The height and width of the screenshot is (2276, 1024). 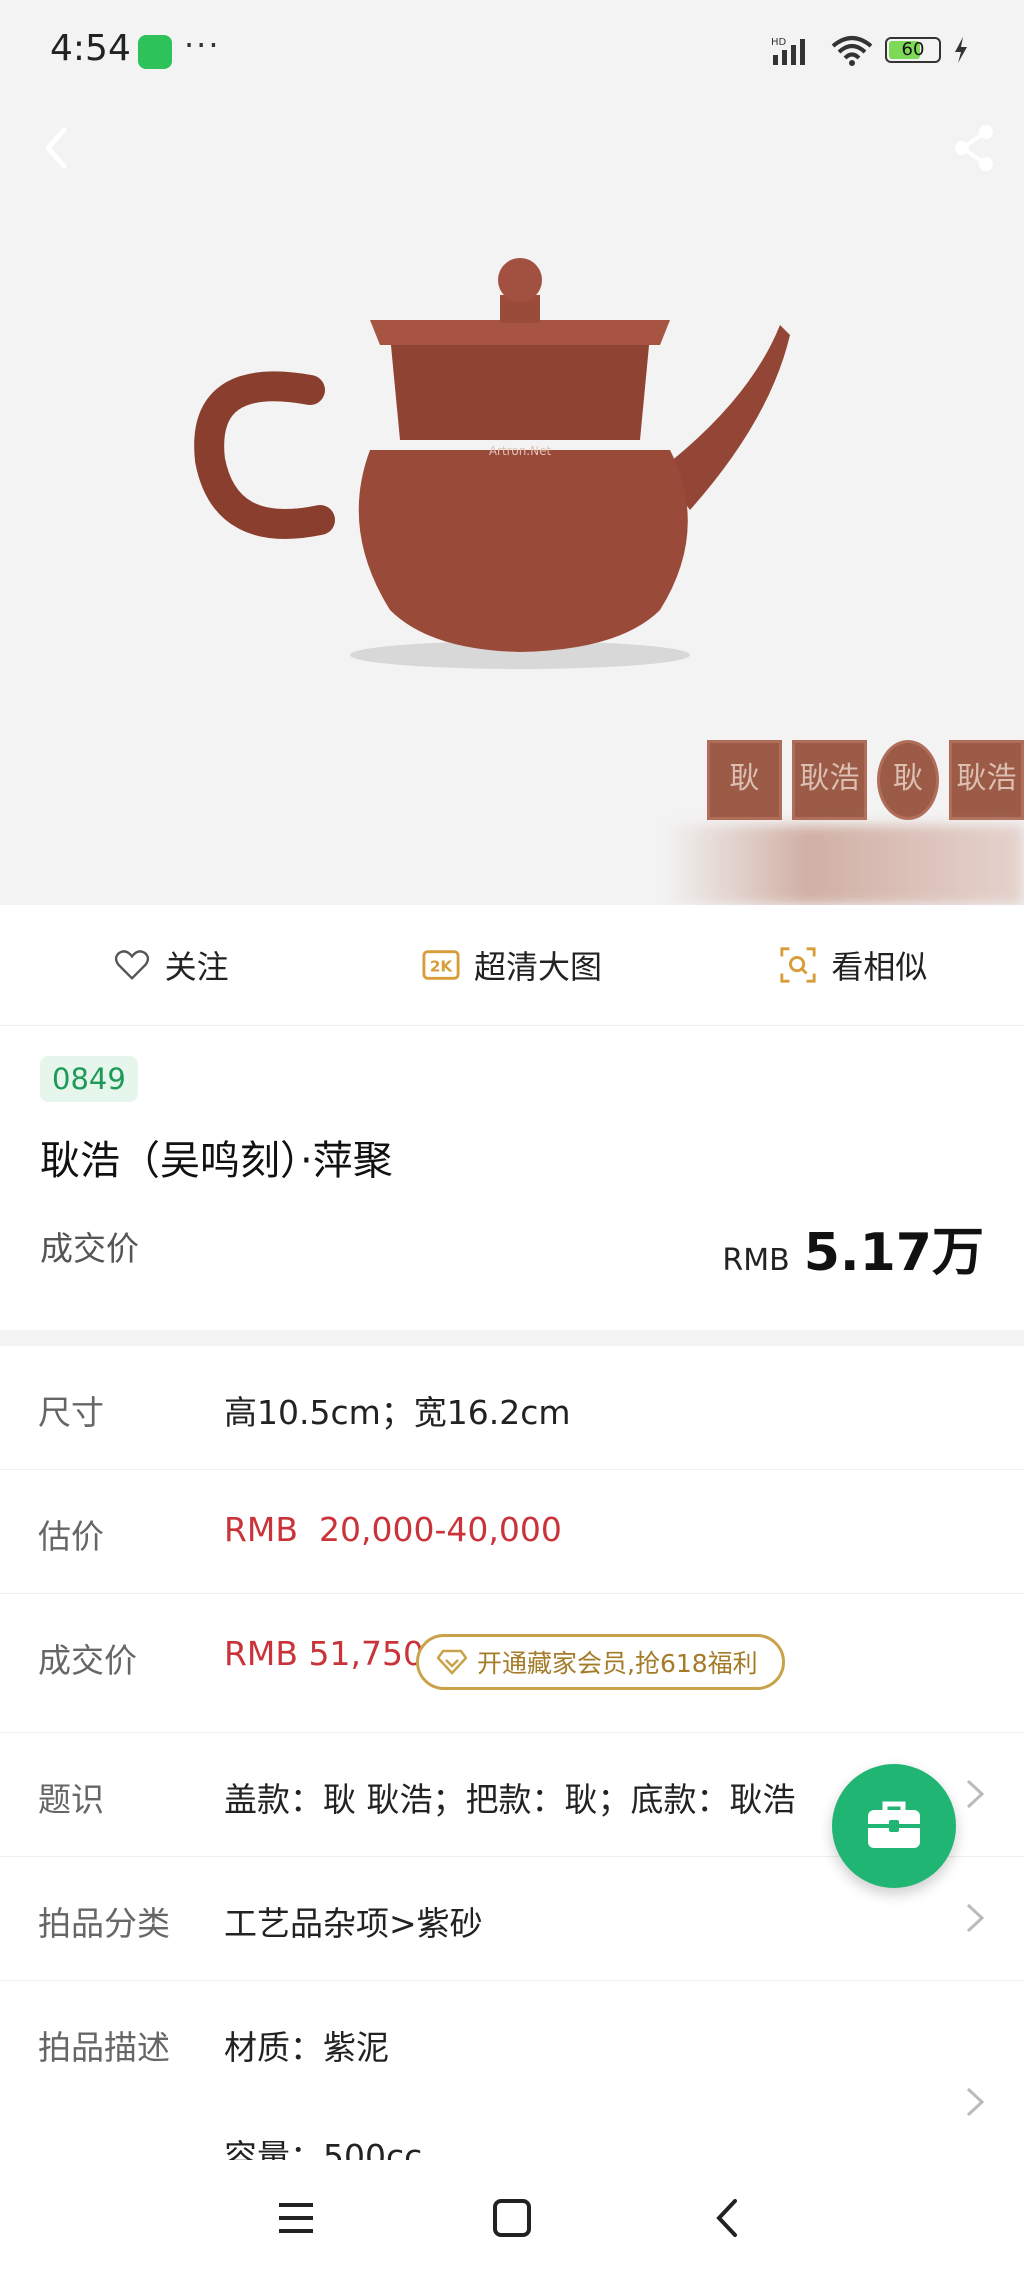 I want to click on section-divider, so click(x=512, y=1338).